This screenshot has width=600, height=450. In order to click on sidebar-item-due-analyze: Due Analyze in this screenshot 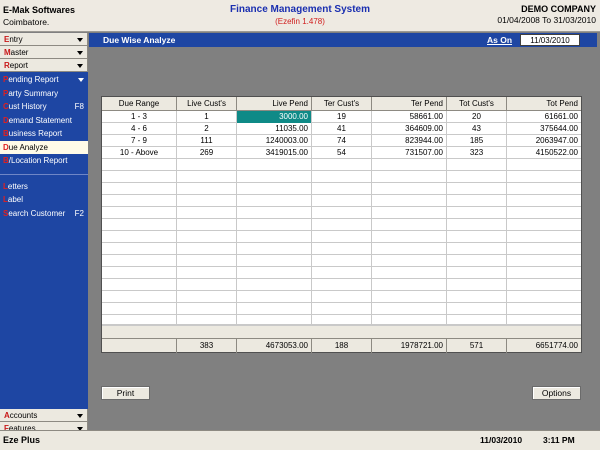, I will do `click(44, 147)`.